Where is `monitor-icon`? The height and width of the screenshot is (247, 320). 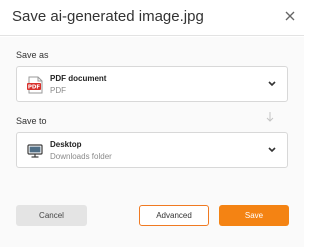 monitor-icon is located at coordinates (35, 152).